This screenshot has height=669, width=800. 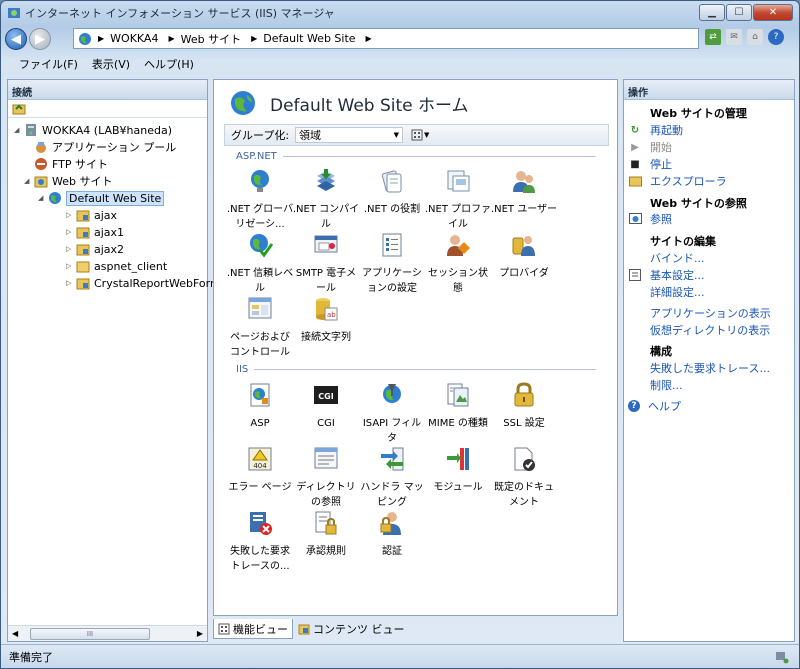 I want to click on group-by-select: 領域 ▼, so click(x=349, y=135).